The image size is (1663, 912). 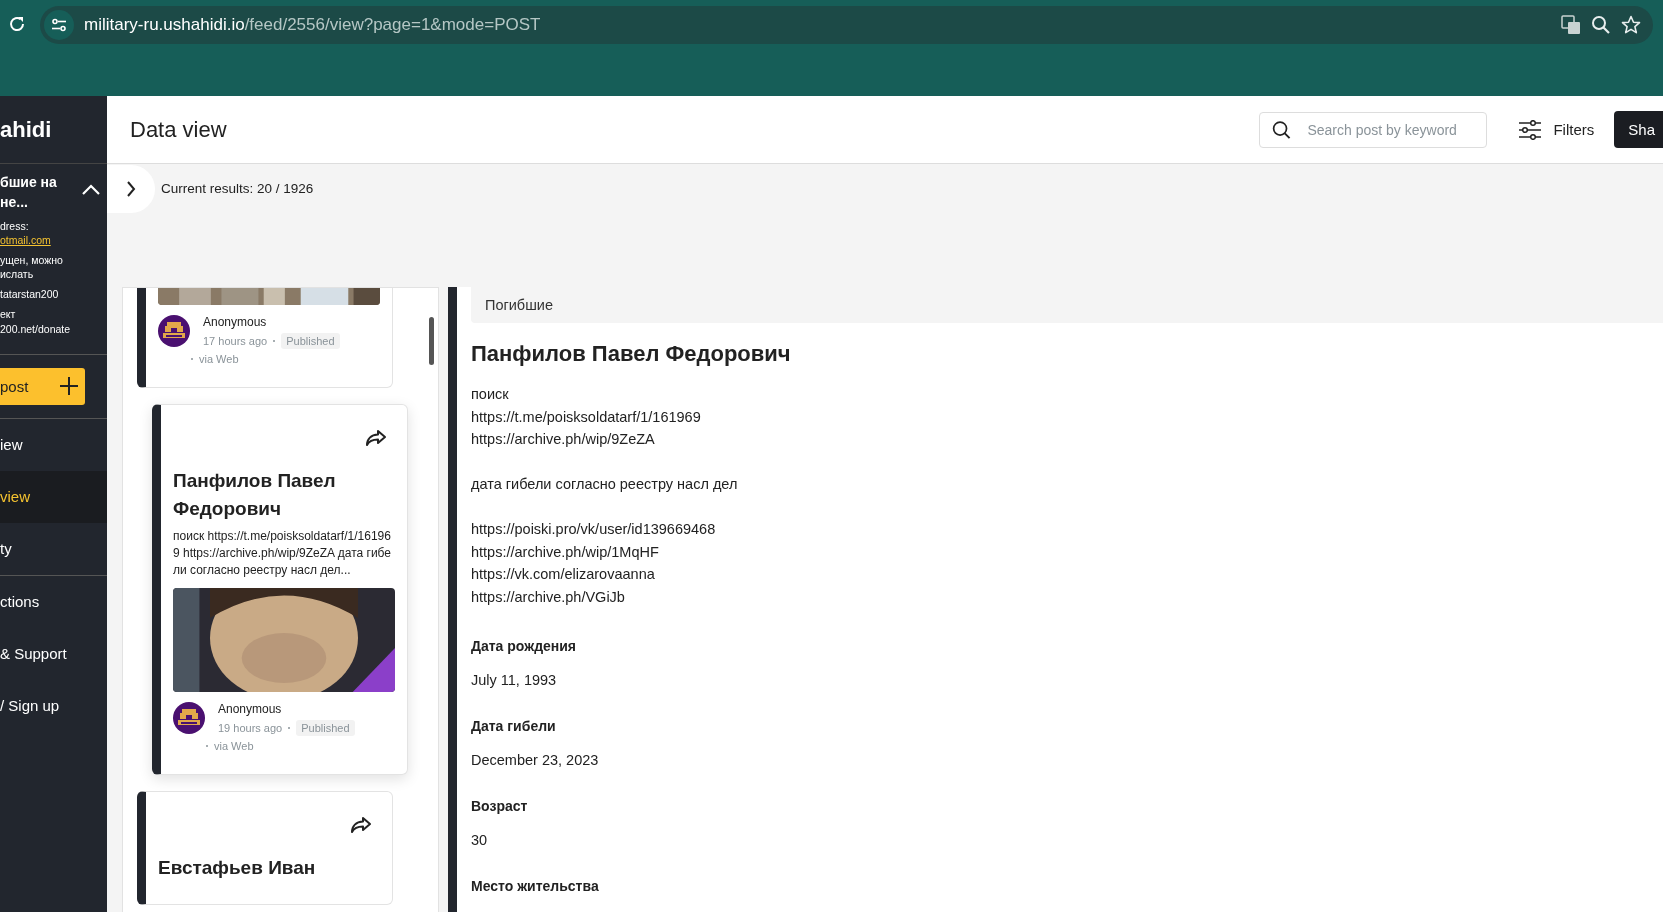 What do you see at coordinates (1638, 129) in the screenshot?
I see `share-button: Sha` at bounding box center [1638, 129].